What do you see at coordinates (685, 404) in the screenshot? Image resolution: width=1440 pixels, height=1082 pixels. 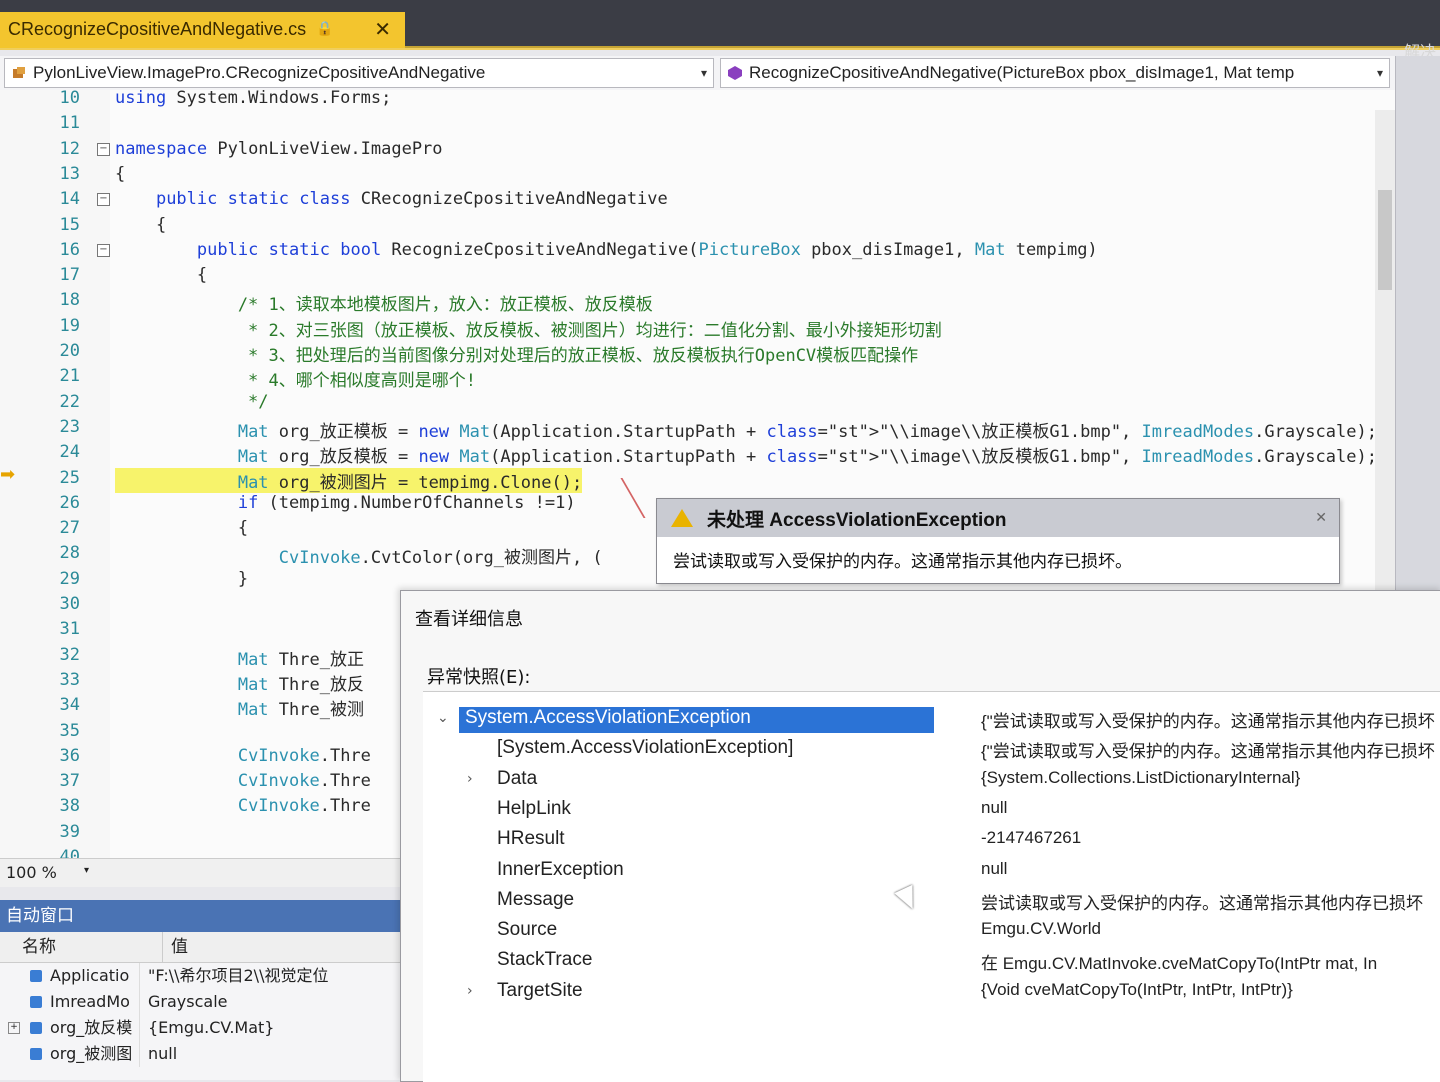 I see `code-line: 22 */` at bounding box center [685, 404].